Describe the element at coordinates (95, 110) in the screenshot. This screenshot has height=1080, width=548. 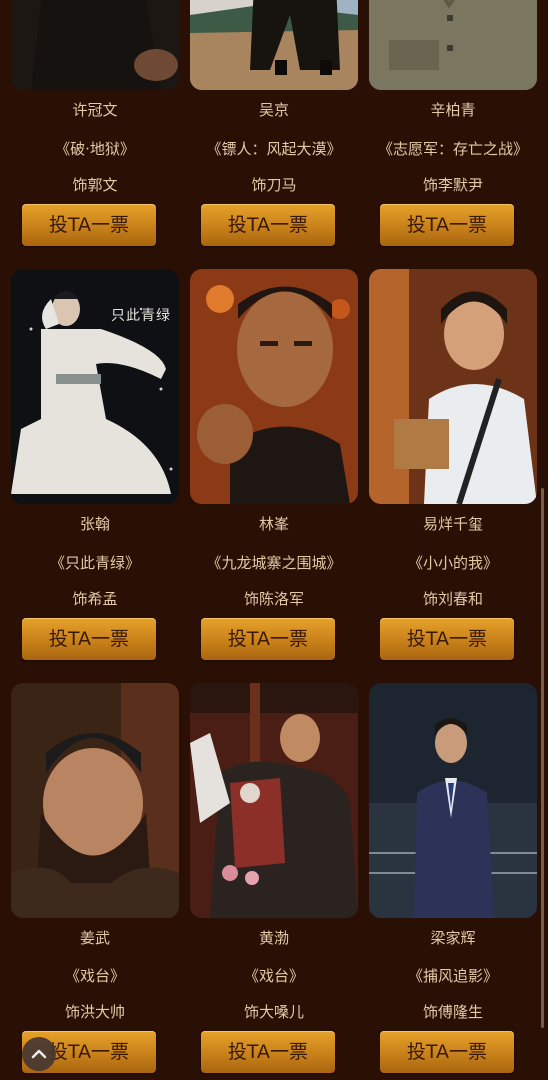
I see `actor-name: 许冠文` at that location.